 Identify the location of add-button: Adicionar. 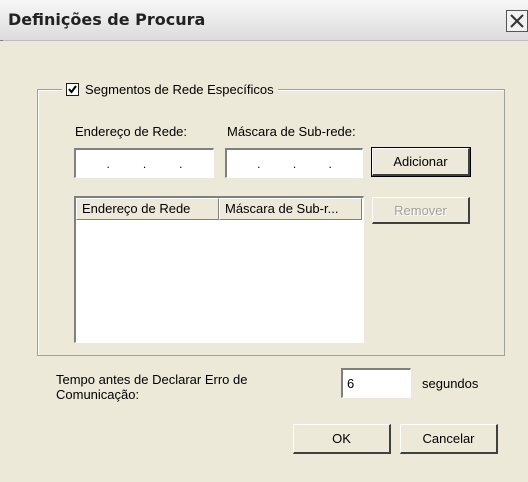
(421, 162).